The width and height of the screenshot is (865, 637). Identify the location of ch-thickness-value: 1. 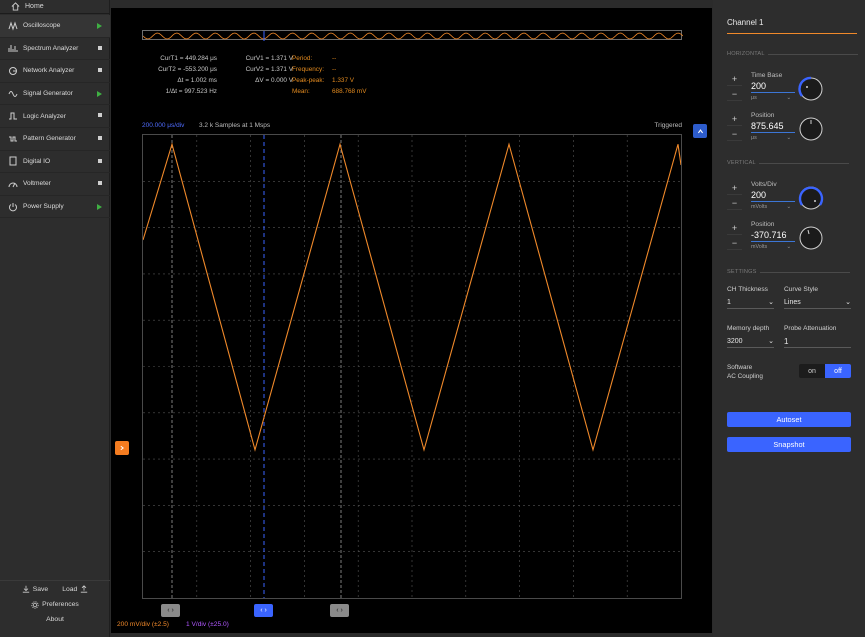
(729, 302).